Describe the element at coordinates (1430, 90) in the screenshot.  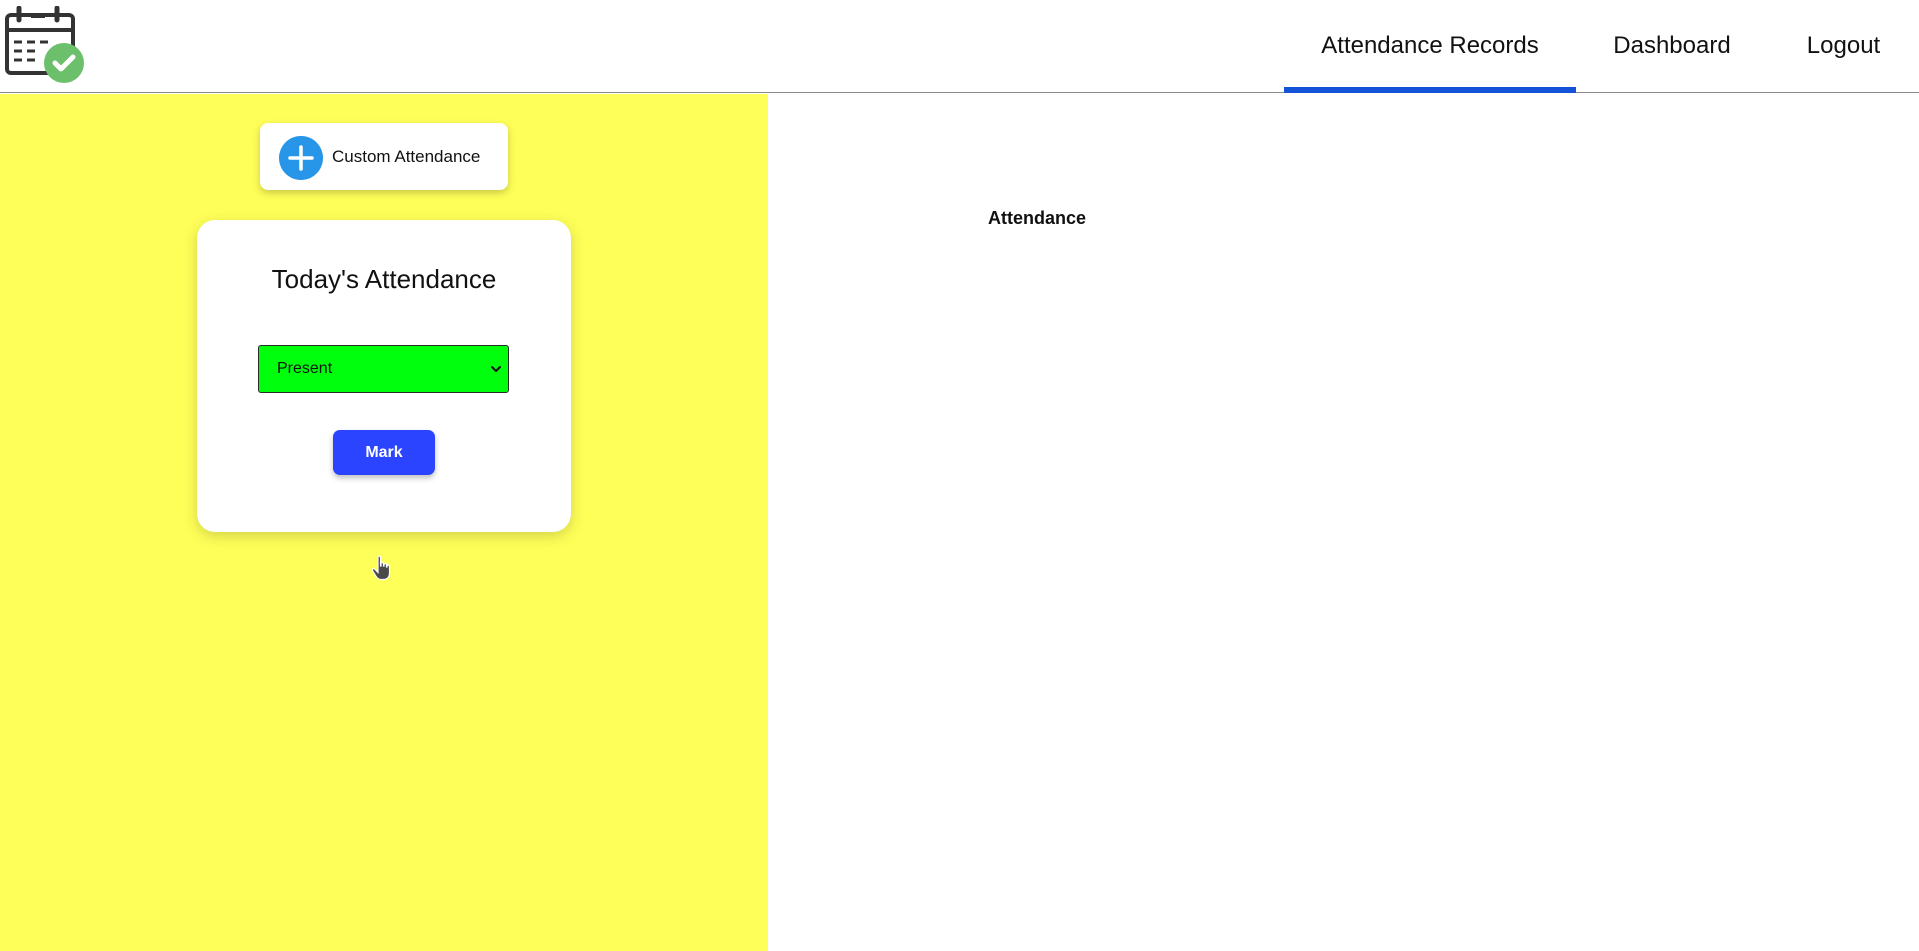
I see `active-tab-indicator` at that location.